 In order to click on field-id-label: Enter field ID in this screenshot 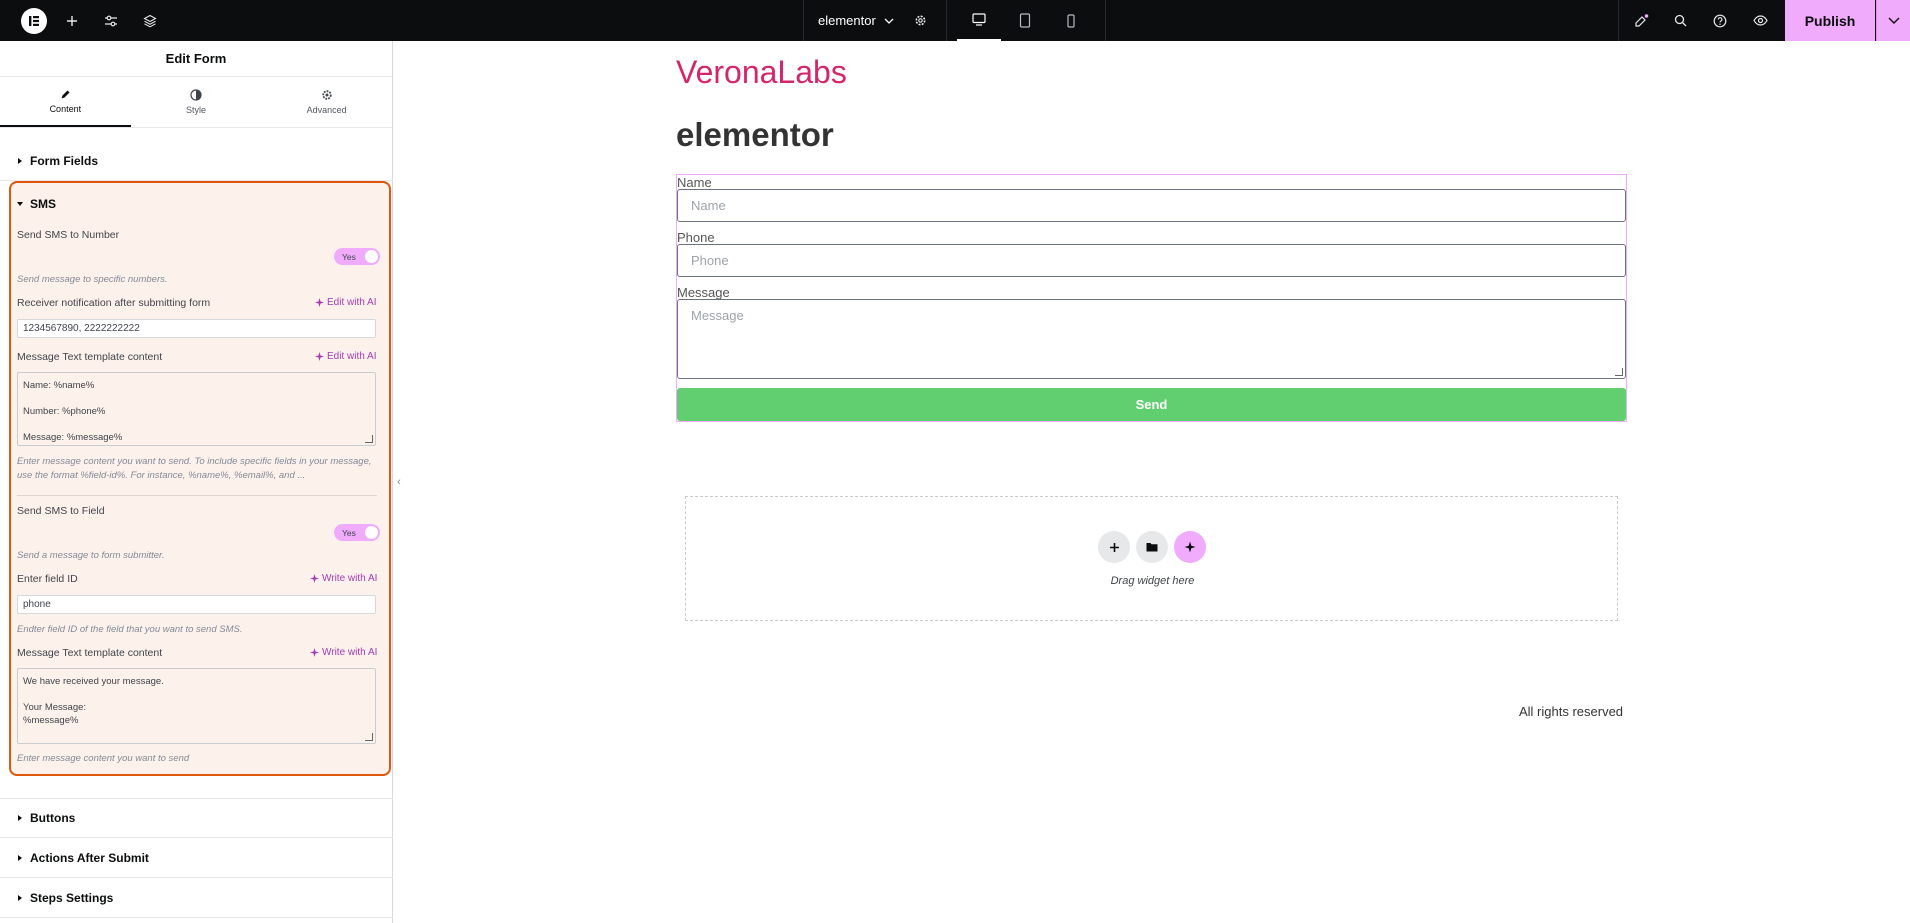, I will do `click(47, 579)`.